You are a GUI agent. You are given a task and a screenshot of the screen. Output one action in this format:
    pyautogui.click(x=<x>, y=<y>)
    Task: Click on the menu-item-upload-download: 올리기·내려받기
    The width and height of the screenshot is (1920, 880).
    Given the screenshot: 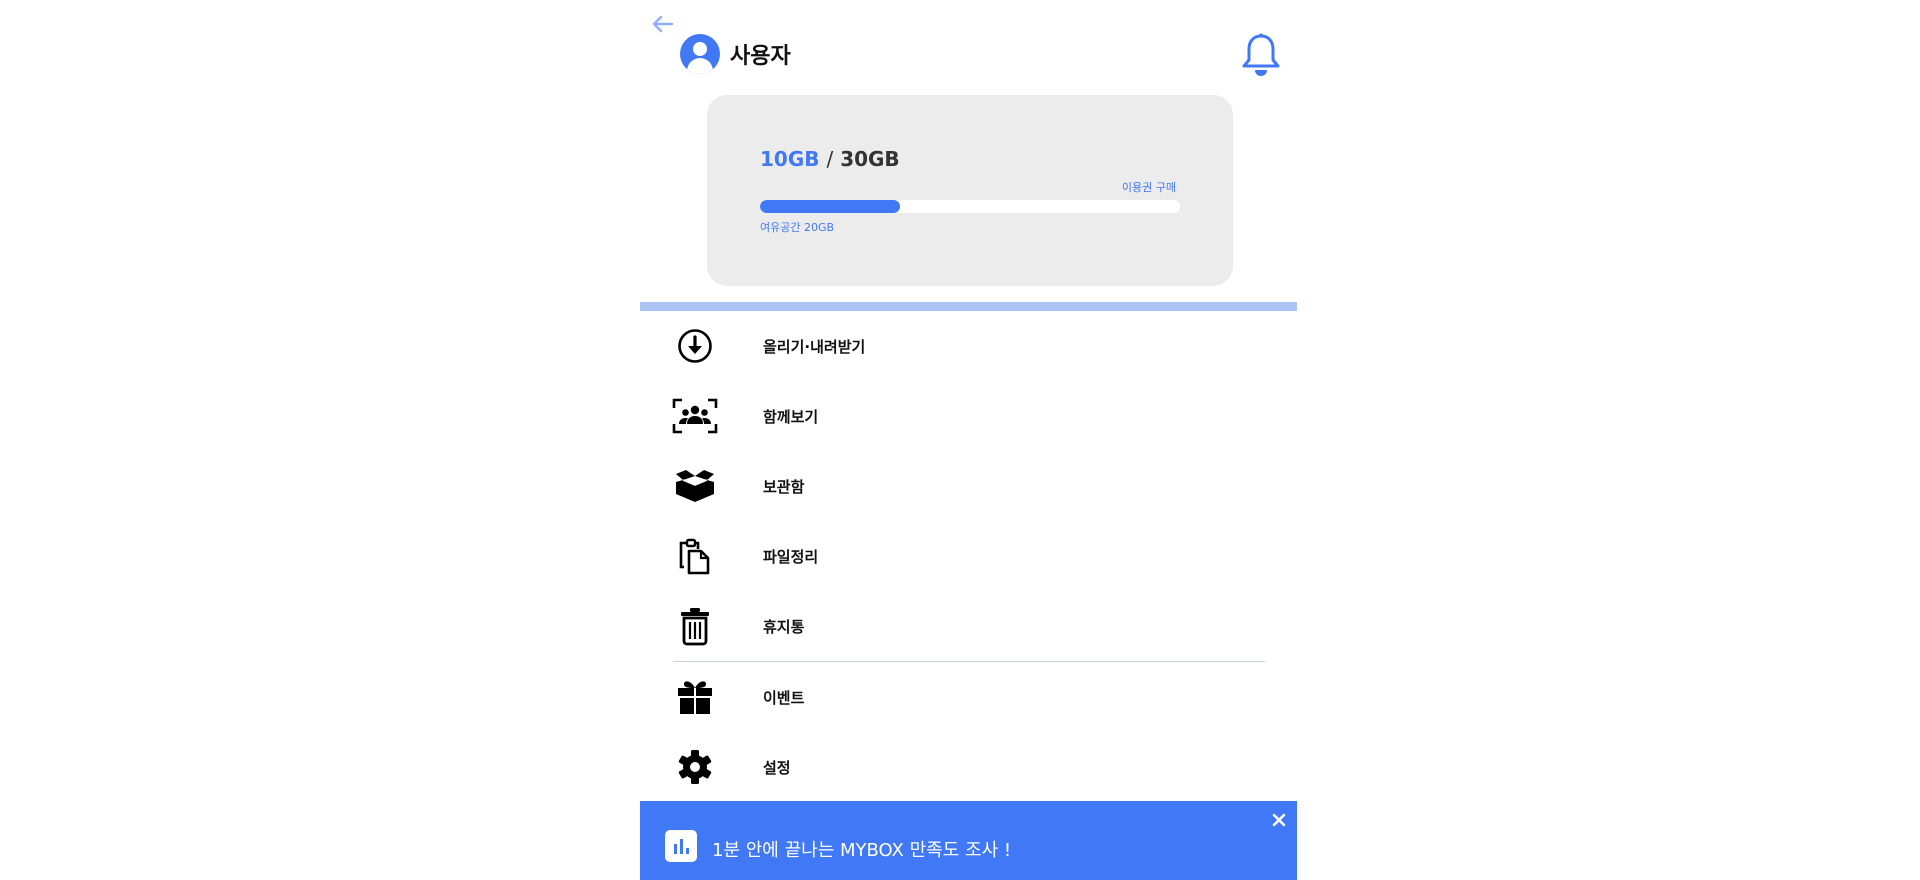 What is the action you would take?
    pyautogui.click(x=968, y=346)
    